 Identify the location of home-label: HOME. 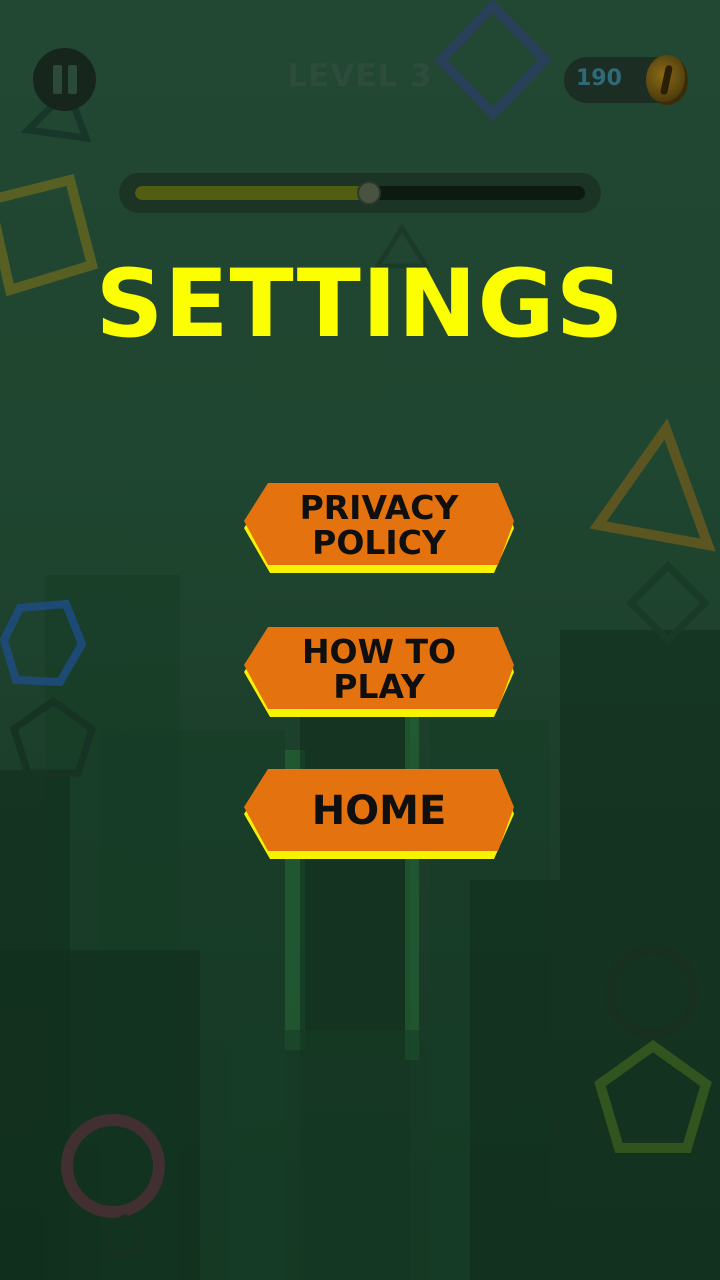
(379, 810).